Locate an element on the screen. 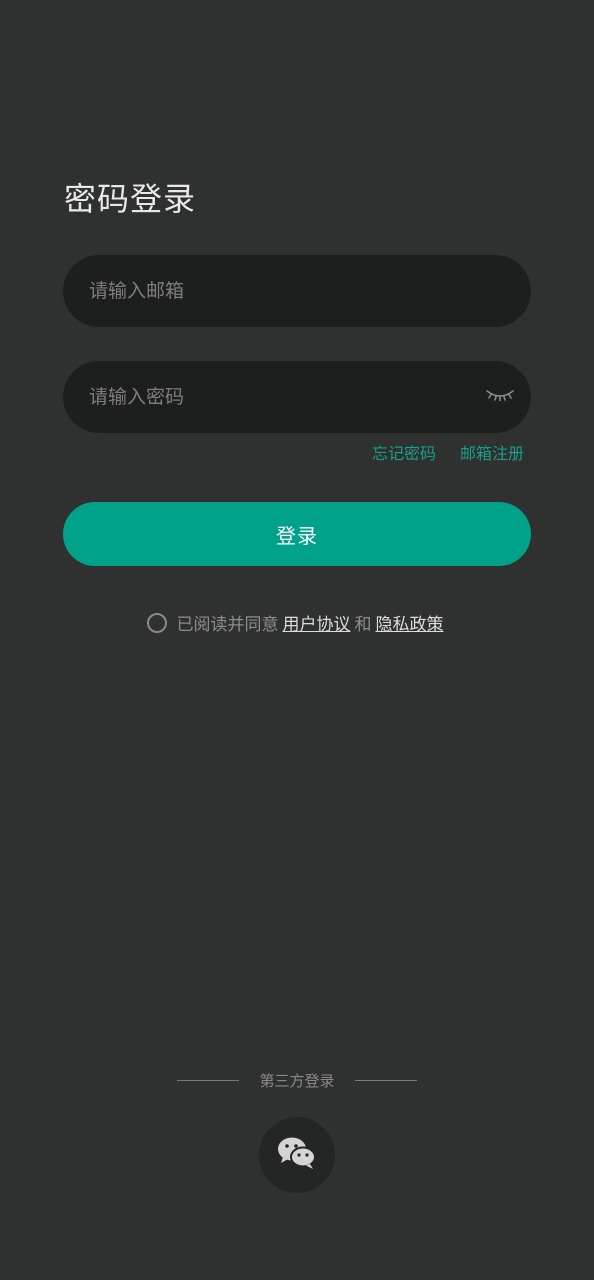 The image size is (594, 1280). third-party-label: 第三方登录 is located at coordinates (297, 1081).